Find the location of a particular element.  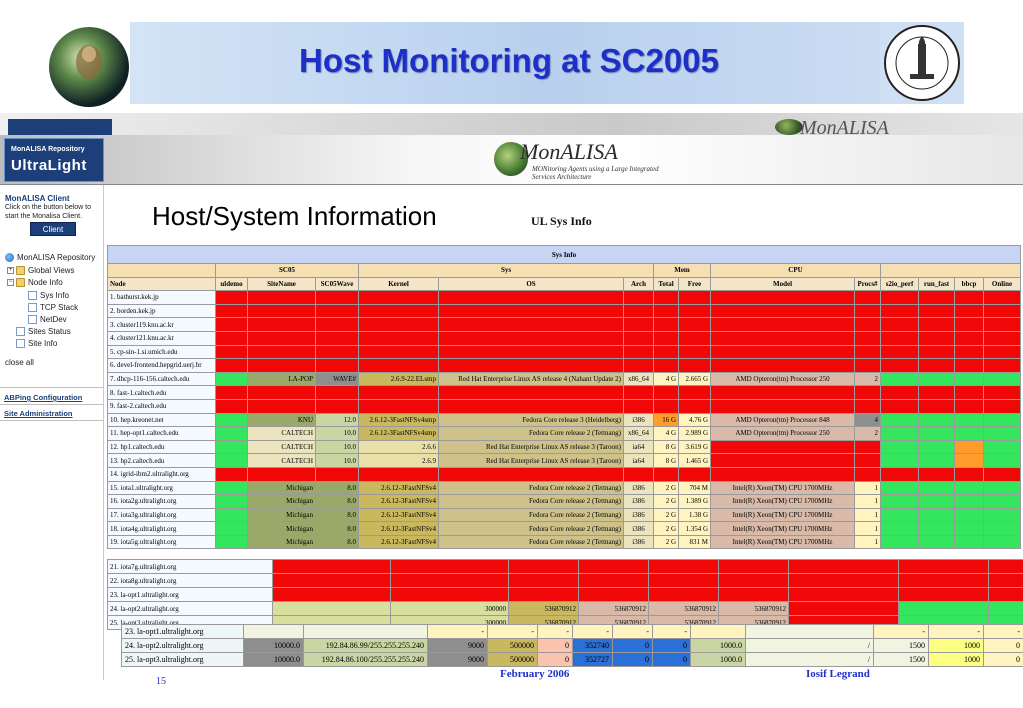

table-row: 14. igrid-ibm2.ultralight.org is located at coordinates (564, 474).